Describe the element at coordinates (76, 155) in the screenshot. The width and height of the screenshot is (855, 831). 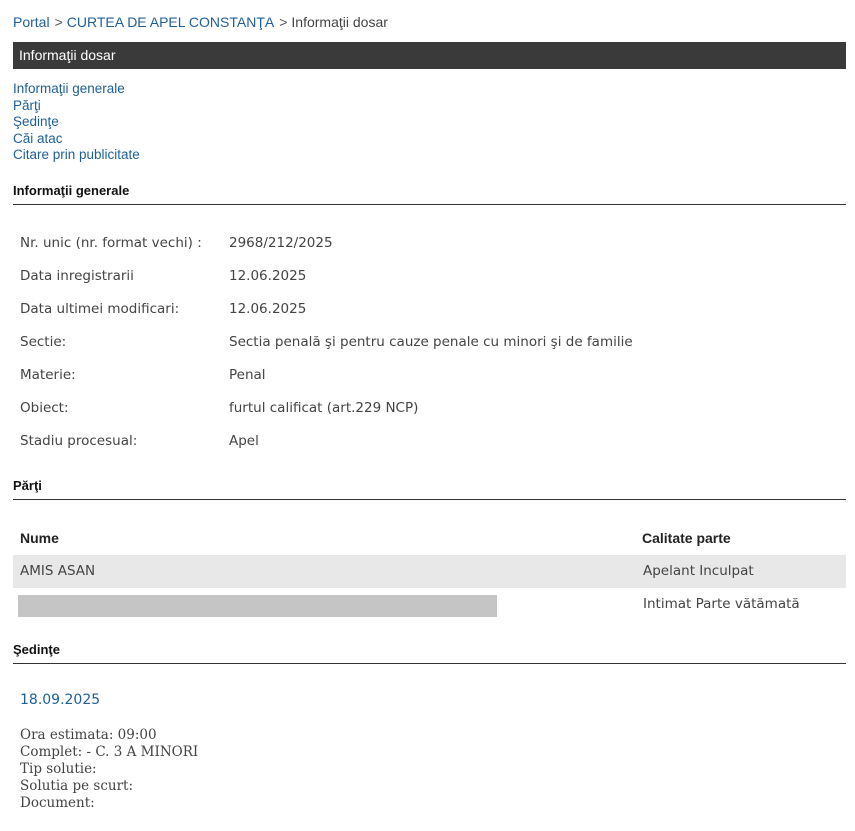
I see `anchor-link-public-summons: Citare prin publicitate` at that location.